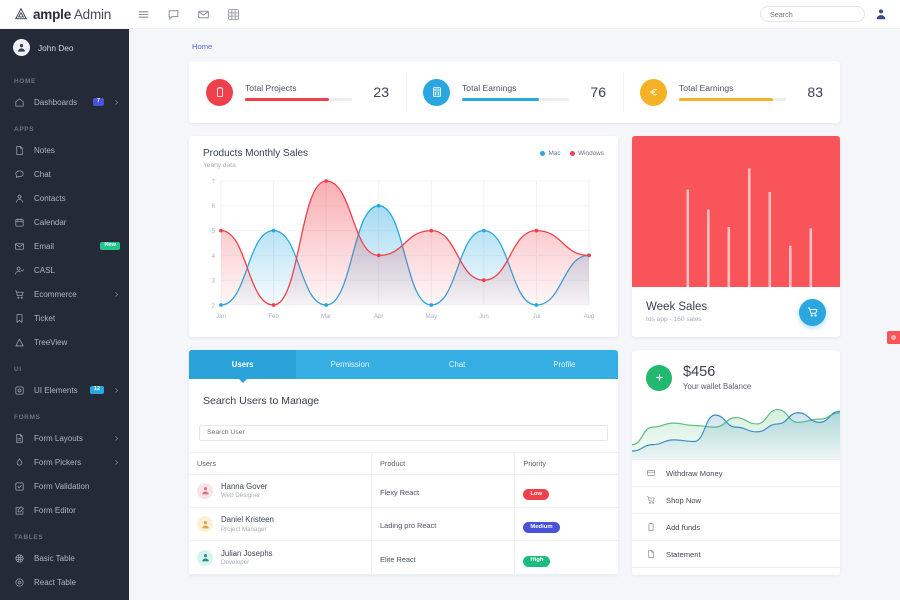  Describe the element at coordinates (143, 14) in the screenshot. I see `hamburger-icon` at that location.